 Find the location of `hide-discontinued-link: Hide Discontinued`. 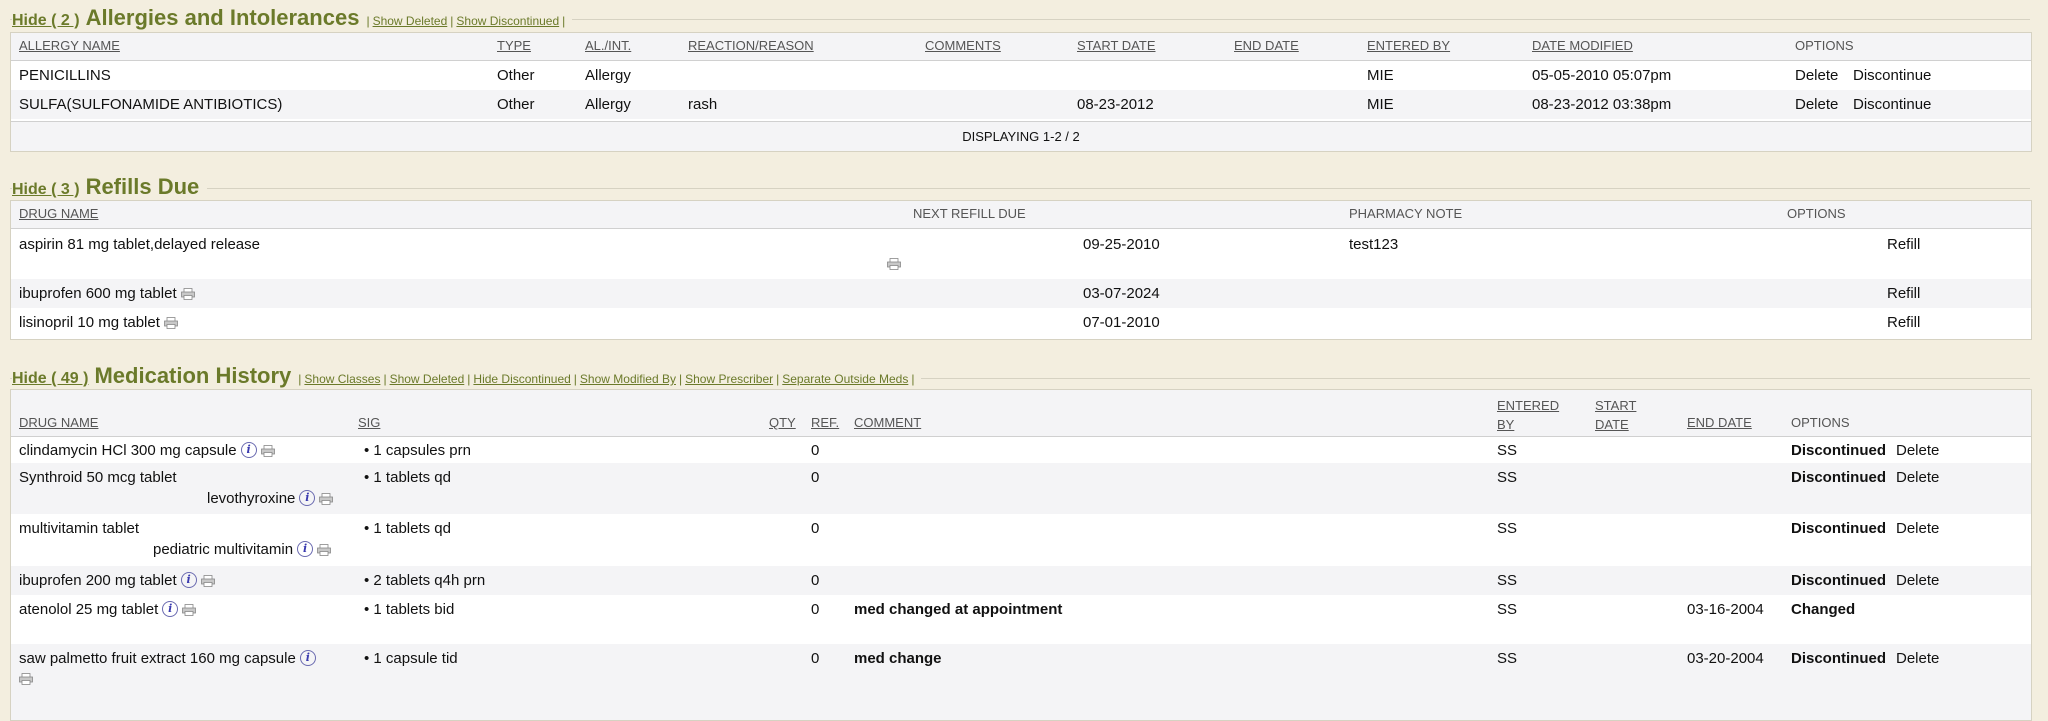

hide-discontinued-link: Hide Discontinued is located at coordinates (521, 379).